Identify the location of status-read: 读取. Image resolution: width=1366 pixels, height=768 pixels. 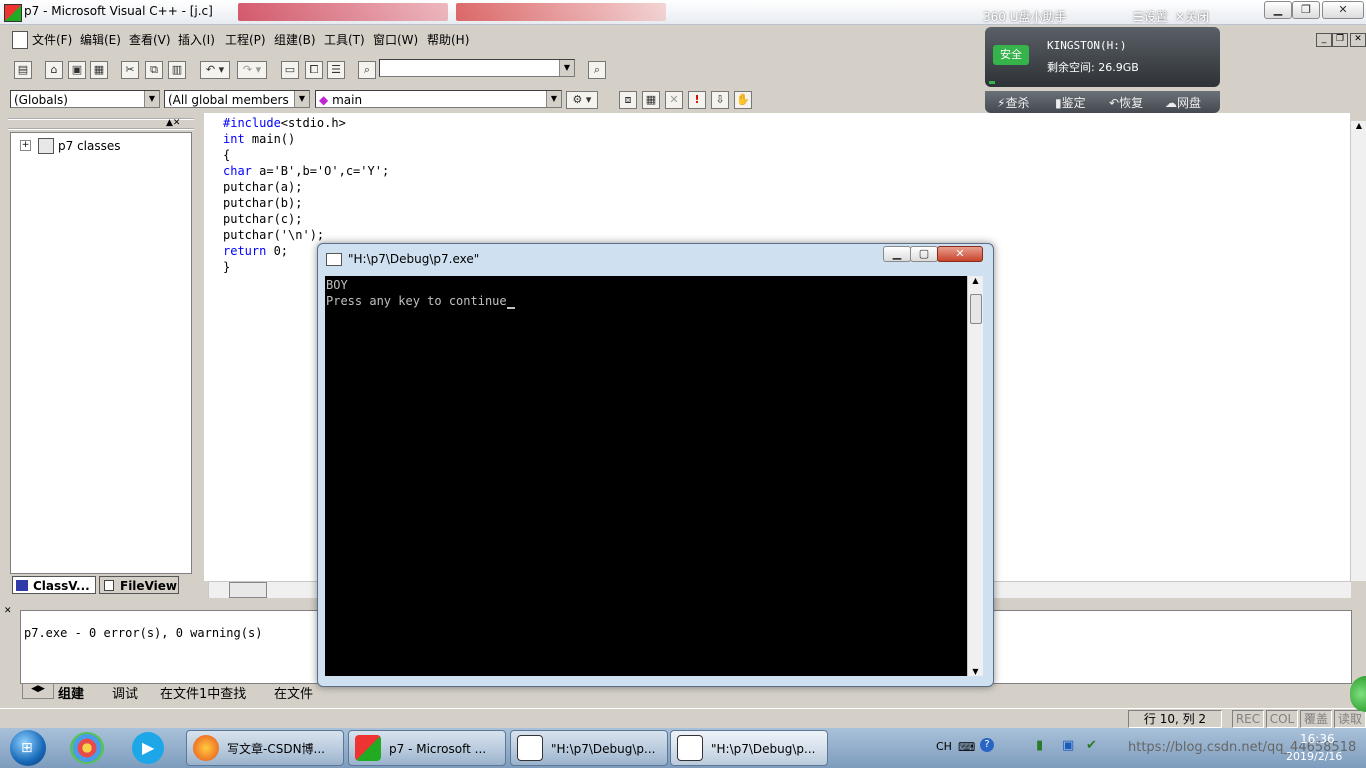
(1350, 719).